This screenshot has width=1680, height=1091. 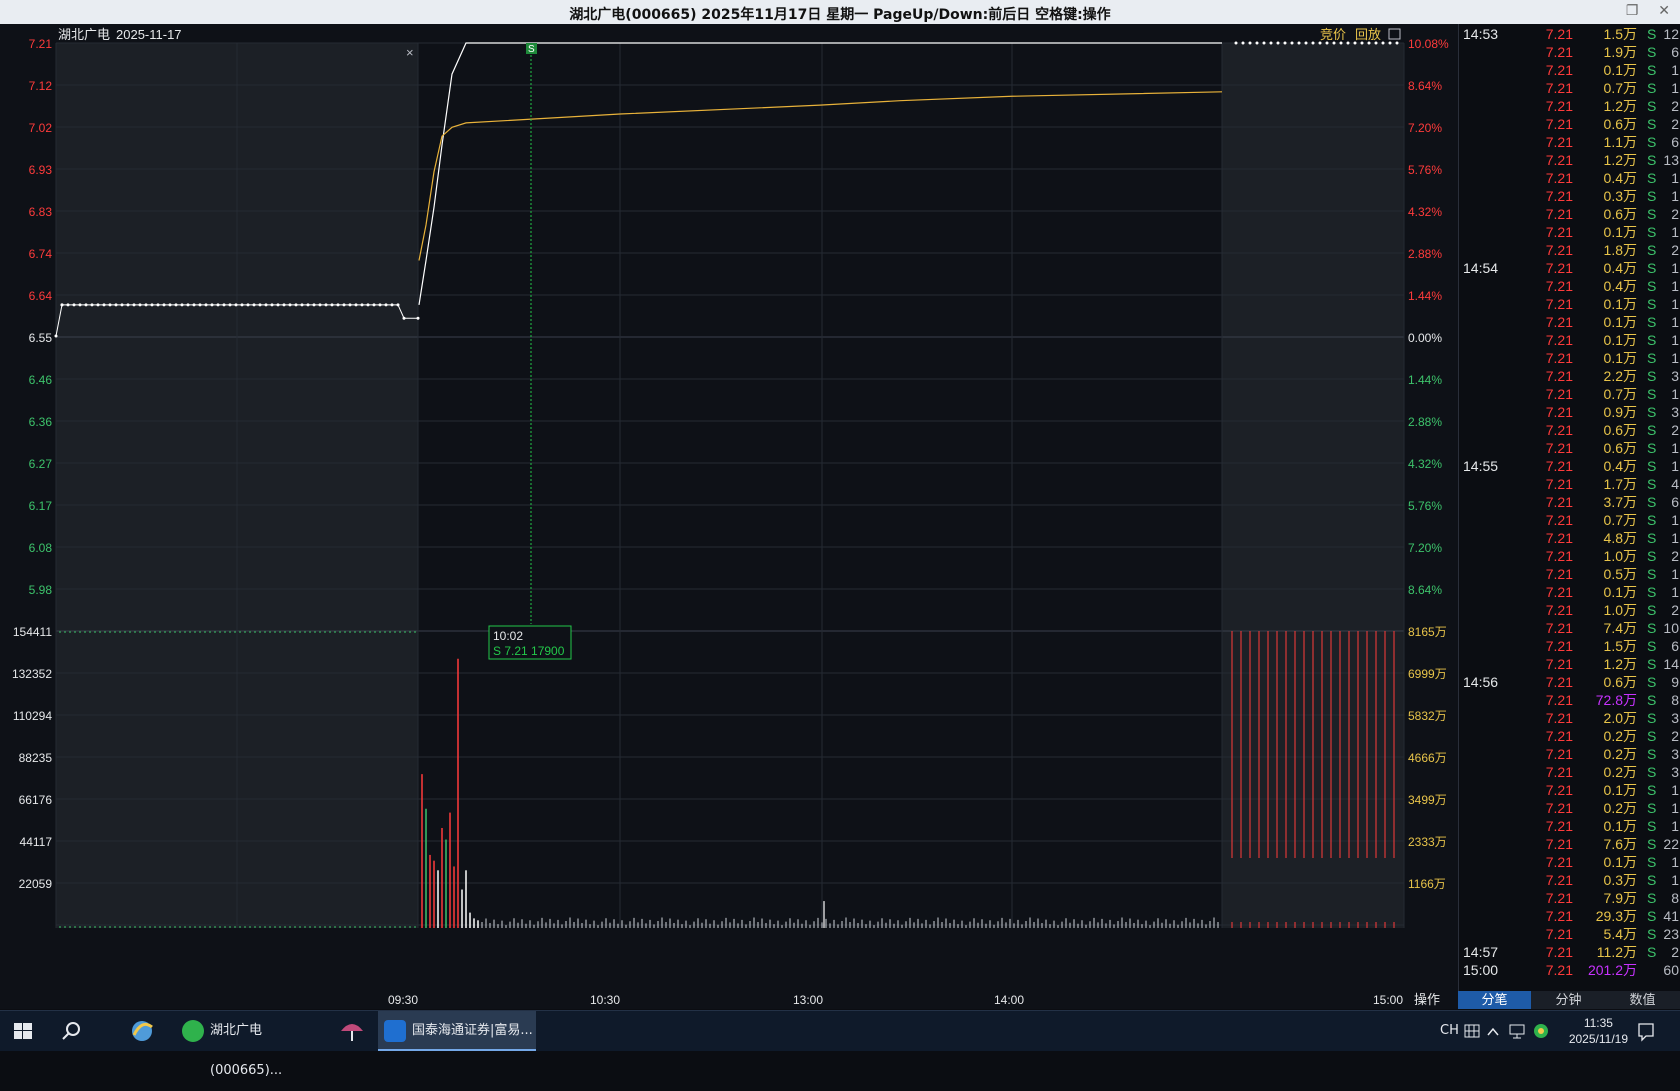 What do you see at coordinates (36, 758) in the screenshot?
I see `volume-axis-label: 88235` at bounding box center [36, 758].